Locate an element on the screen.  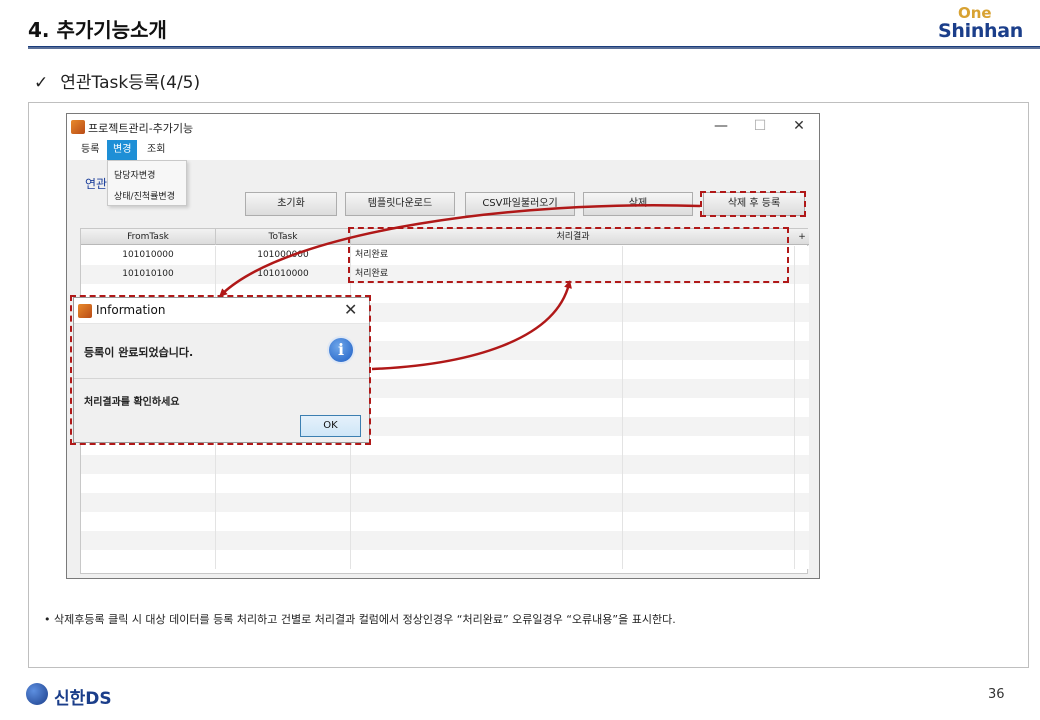
shinhan-ds-logo-icon is located at coordinates (37, 694).